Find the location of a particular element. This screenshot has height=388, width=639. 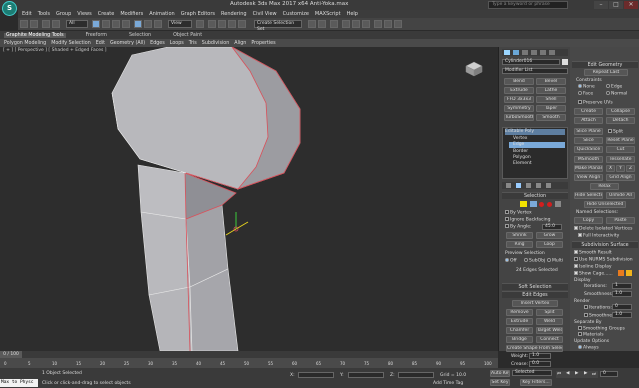

ribbon-tris: Tris is located at coordinates (193, 43).